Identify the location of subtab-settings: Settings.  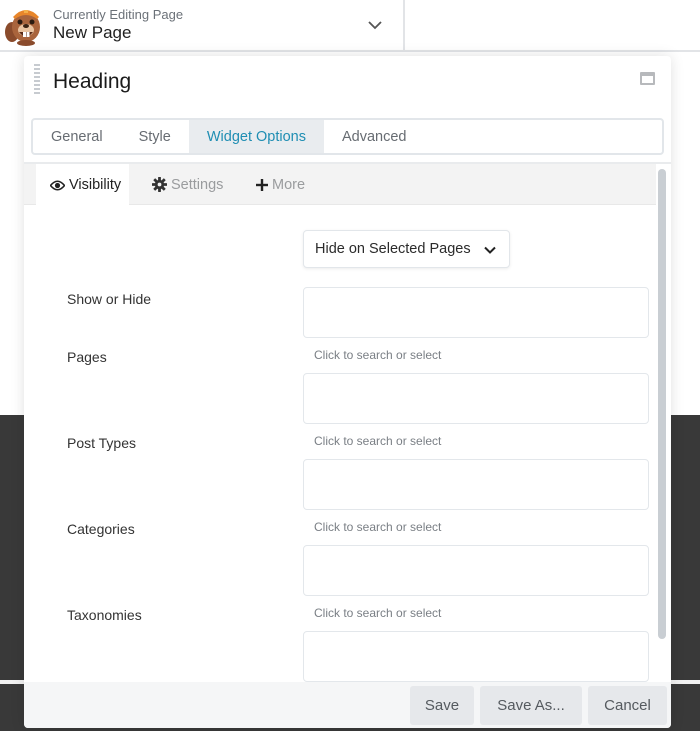
(187, 184).